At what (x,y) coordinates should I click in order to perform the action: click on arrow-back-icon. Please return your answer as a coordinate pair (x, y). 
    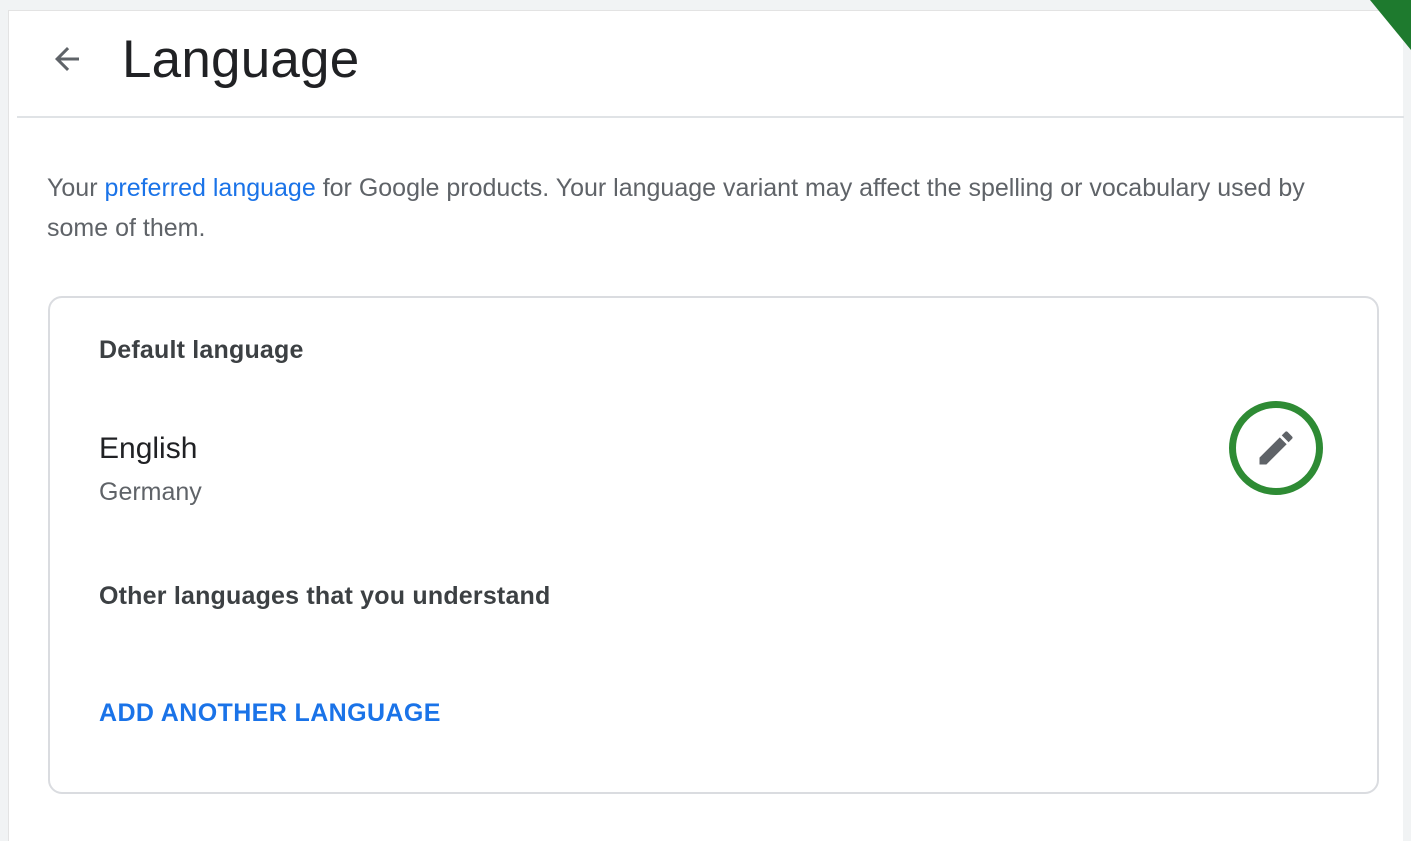
    Looking at the image, I should click on (67, 59).